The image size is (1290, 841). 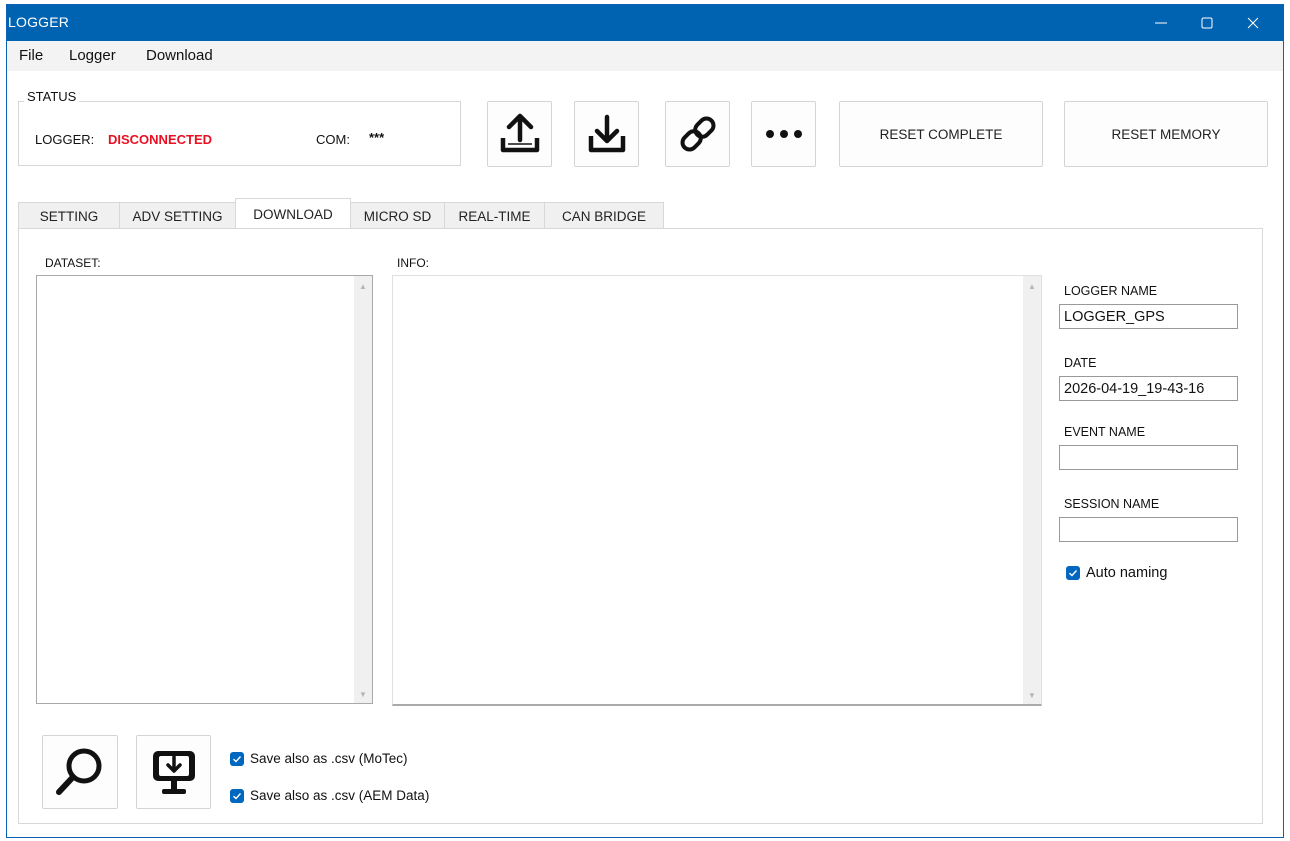 I want to click on more-icon, so click(x=783, y=134).